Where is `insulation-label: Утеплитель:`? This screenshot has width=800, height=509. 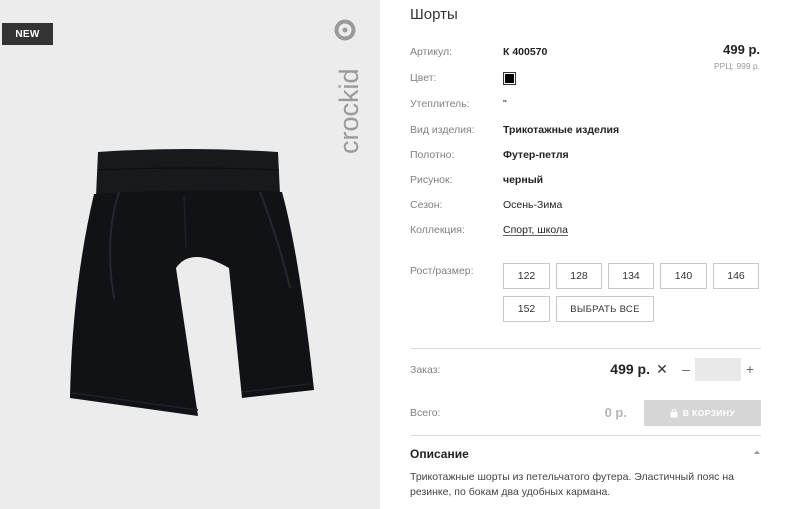 insulation-label: Утеплитель: is located at coordinates (440, 104).